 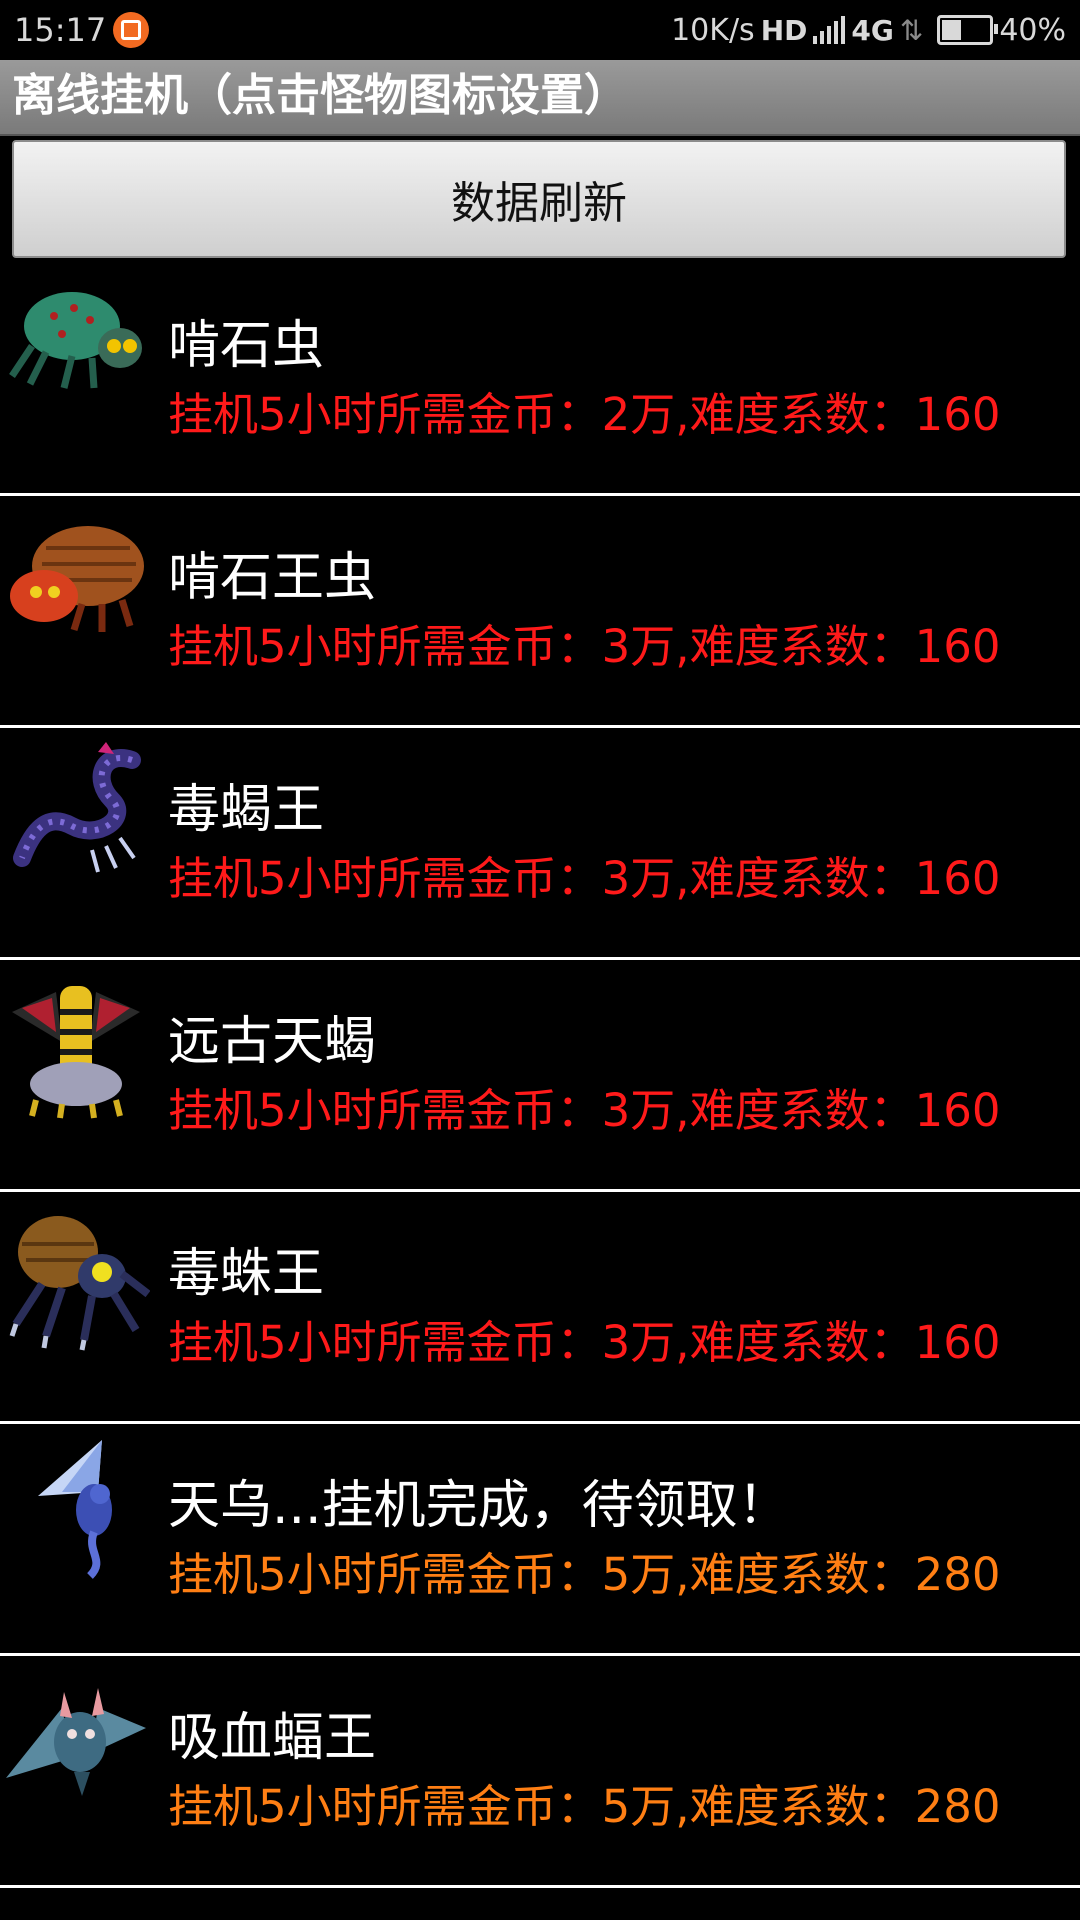 I want to click on blue-bird-monster-icon, so click(x=76, y=1510).